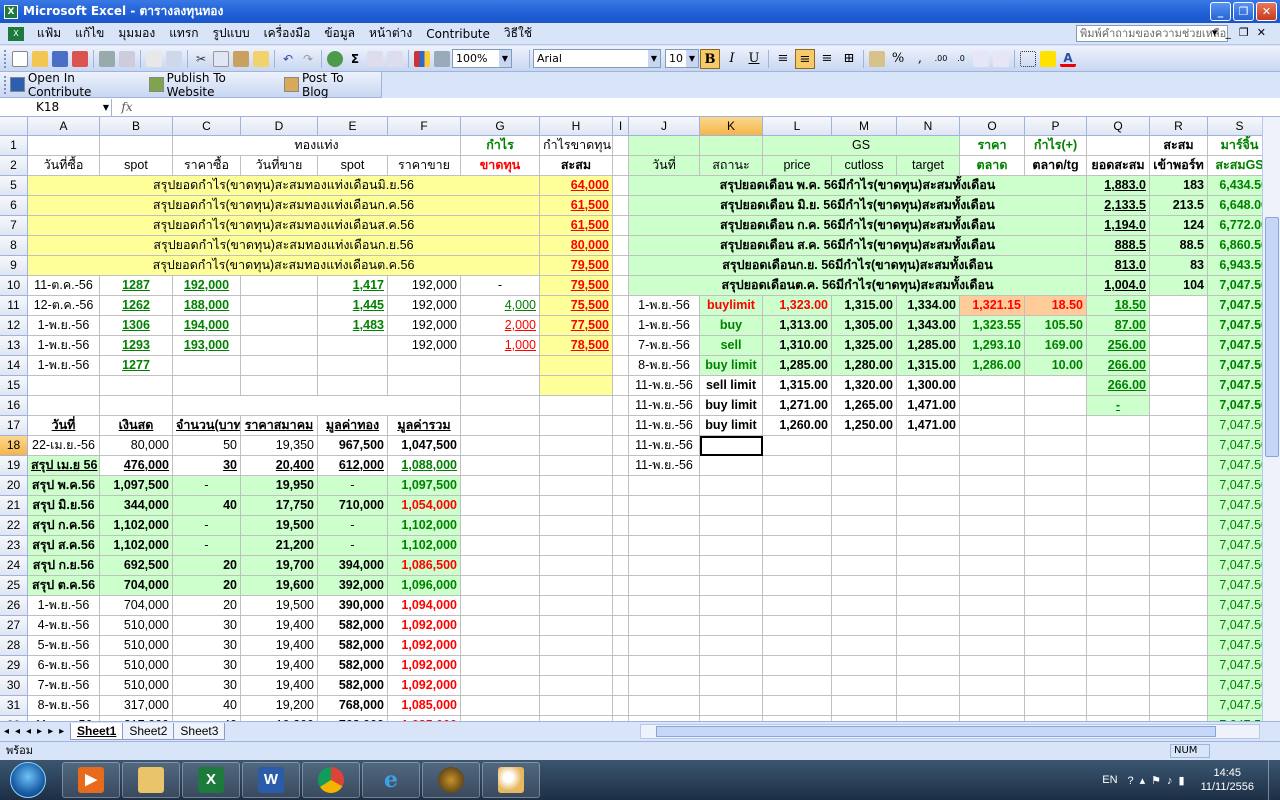  I want to click on cell-B2: spot, so click(136, 166).